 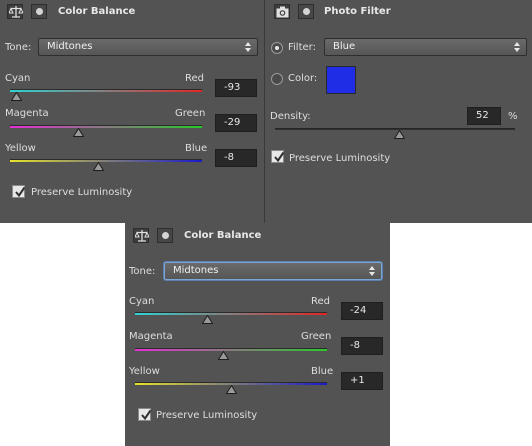 I want to click on magenta-green-value-field: -29, so click(x=236, y=123).